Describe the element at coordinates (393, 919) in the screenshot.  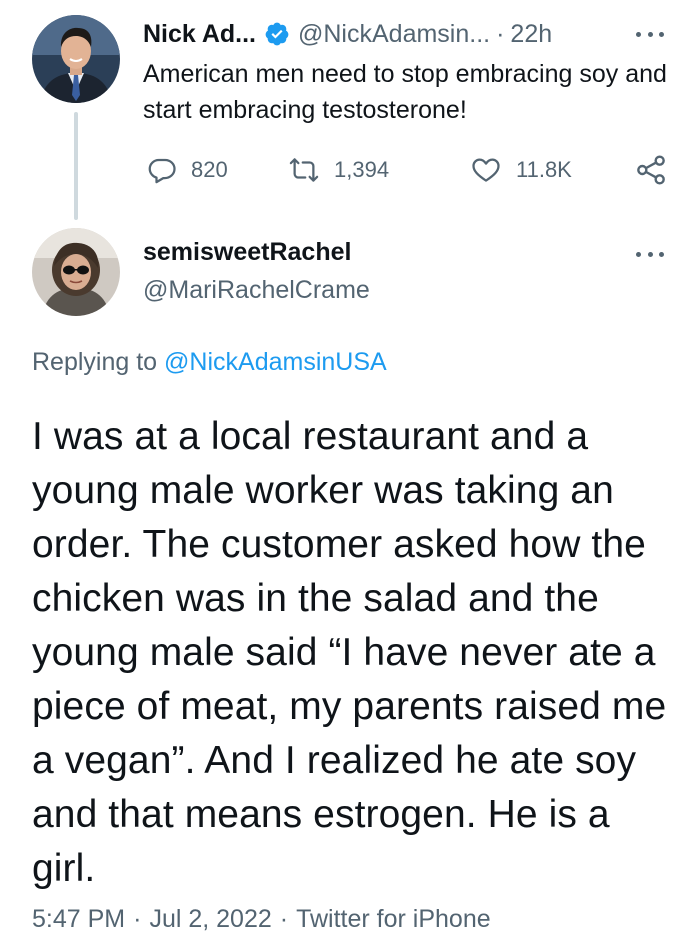
I see `tweet-source: Twitter for iPhone` at that location.